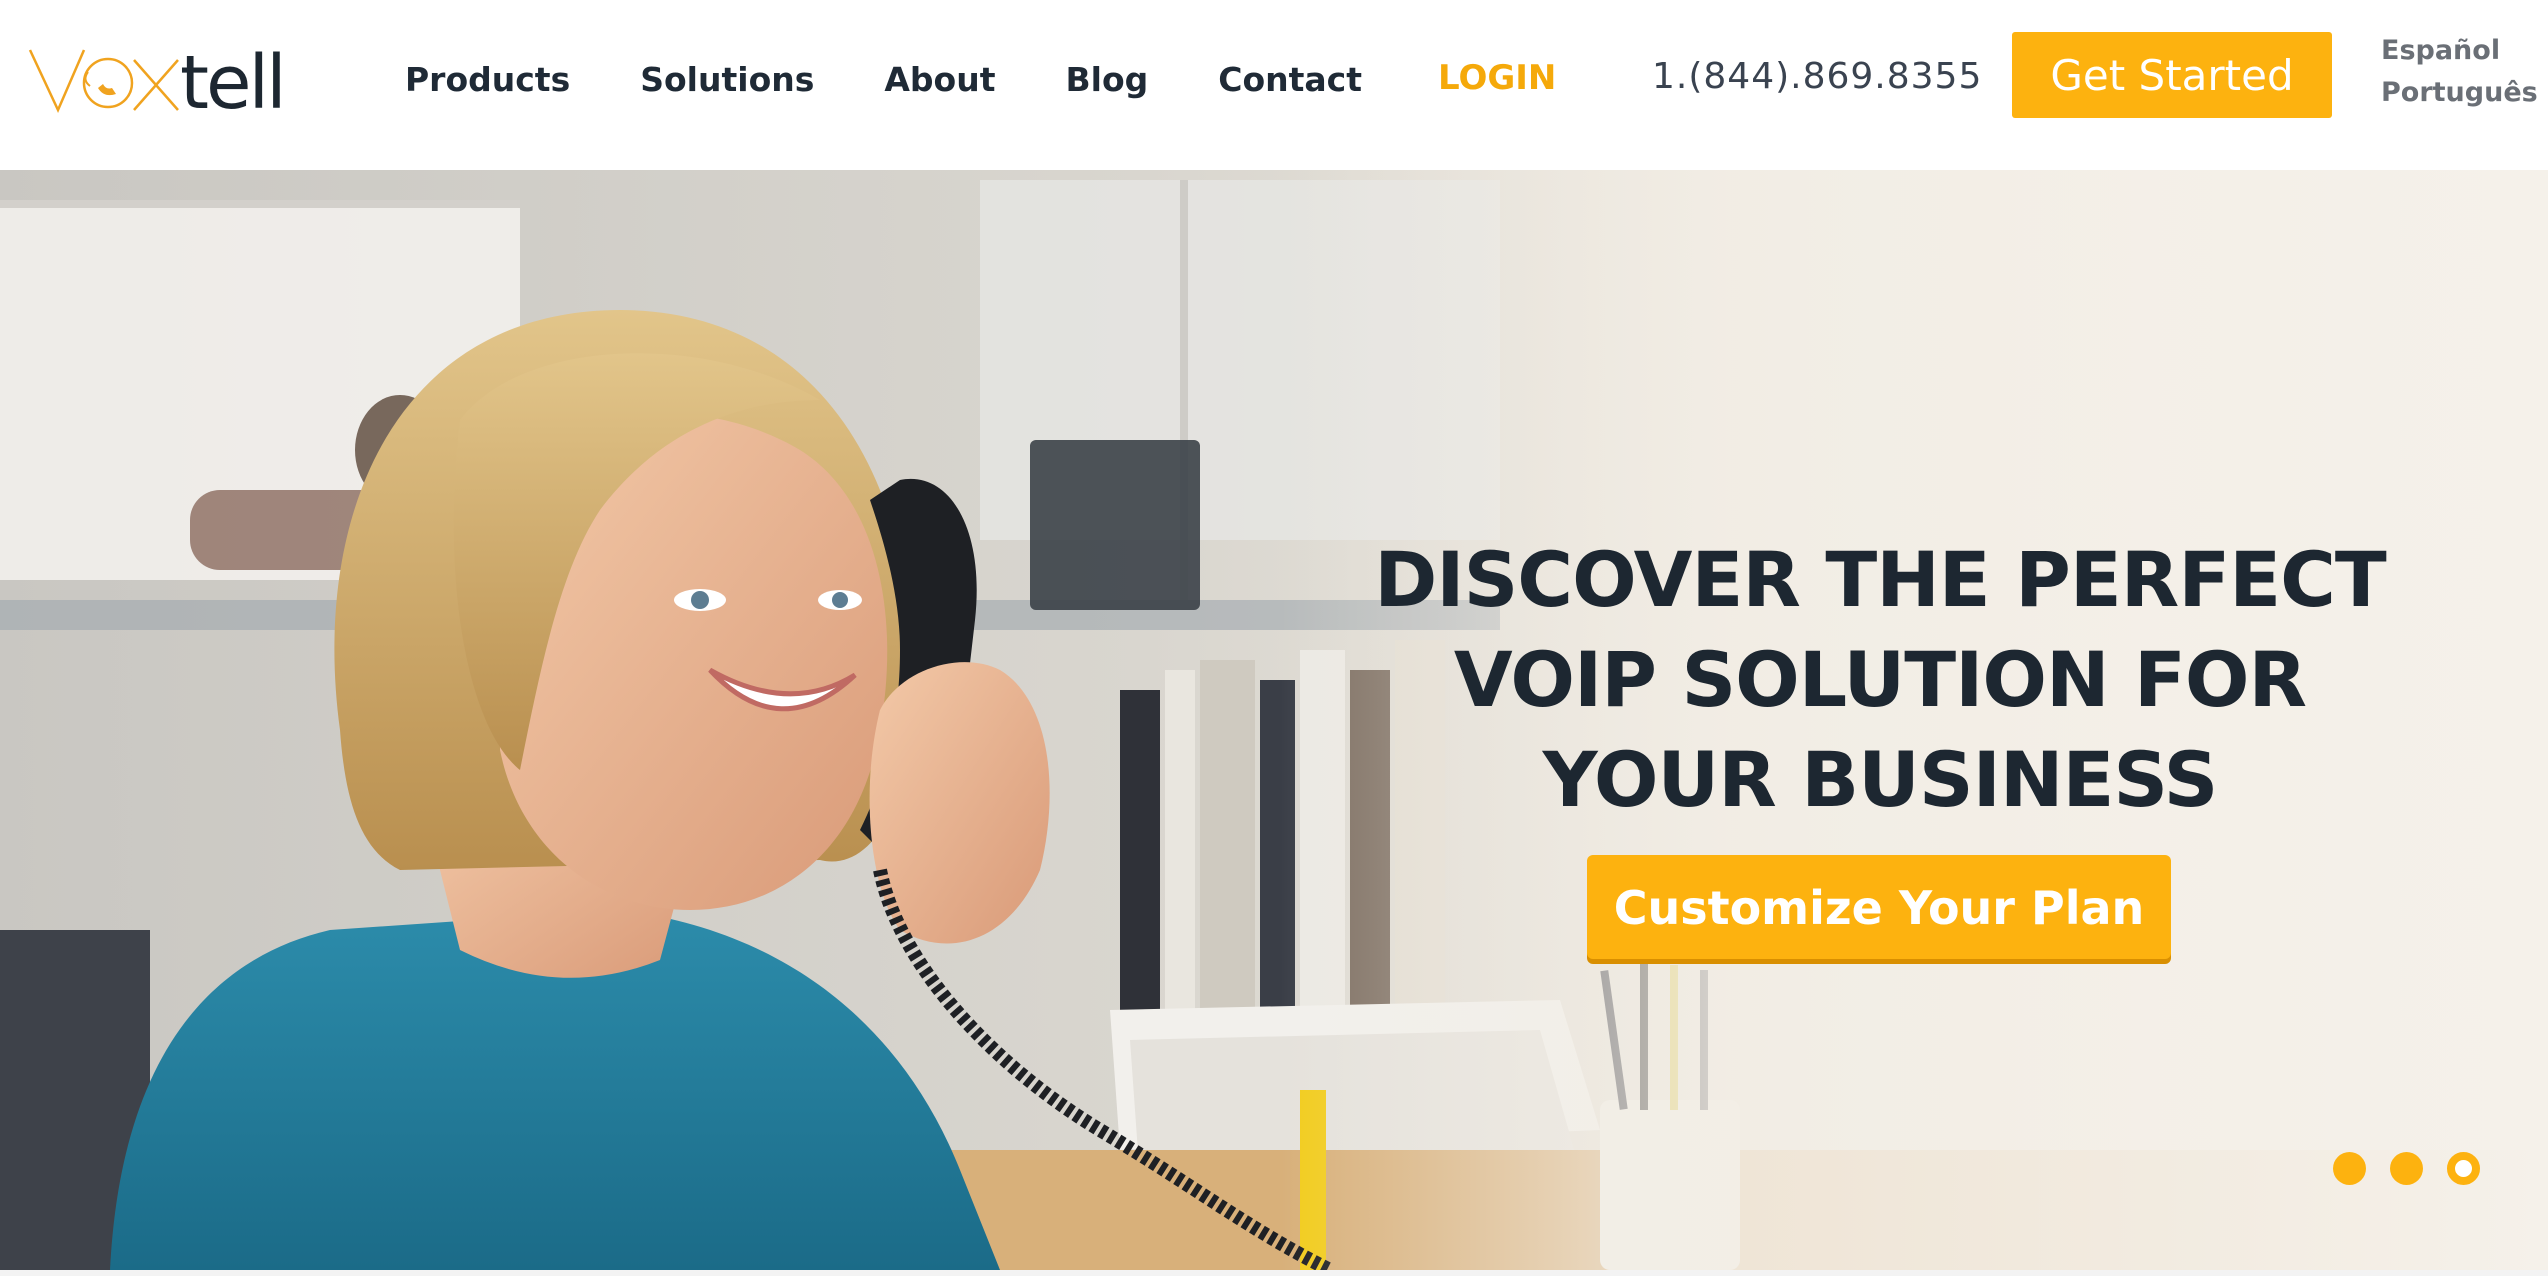  I want to click on get-started-button: Get Started, so click(2172, 75).